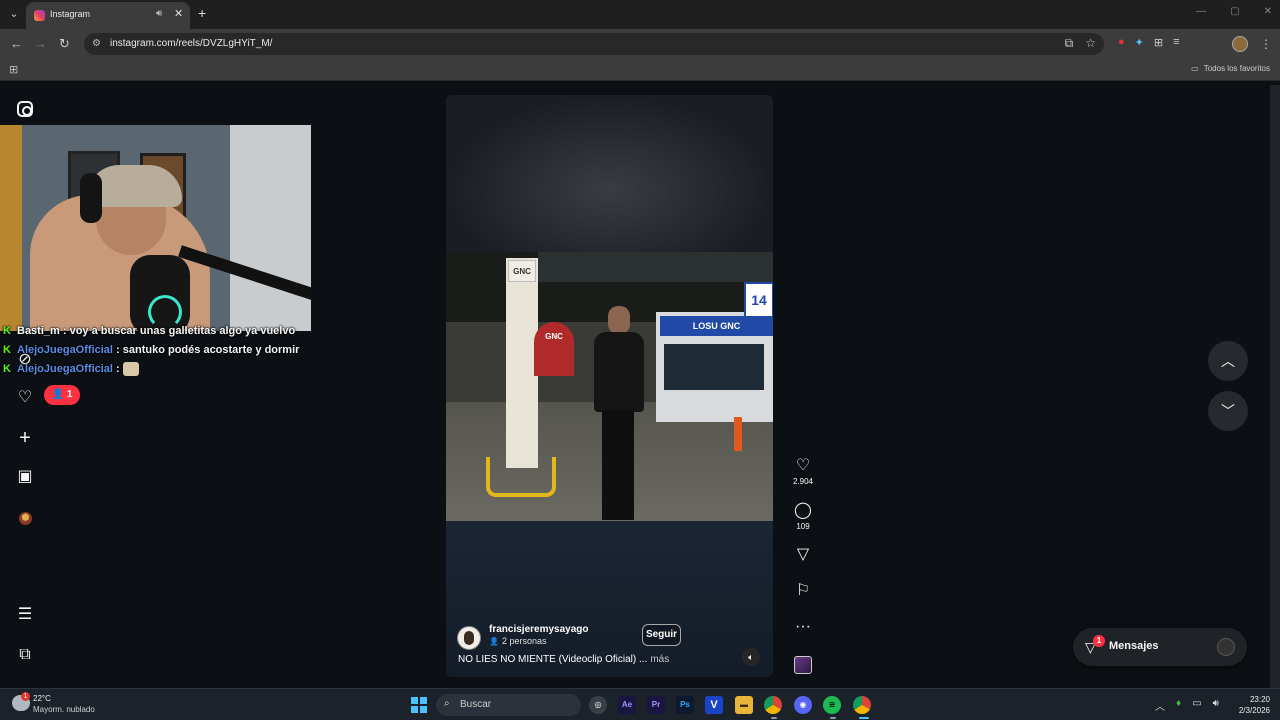 This screenshot has height=720, width=1280. I want to click on heart-icon: ♡, so click(803, 466).